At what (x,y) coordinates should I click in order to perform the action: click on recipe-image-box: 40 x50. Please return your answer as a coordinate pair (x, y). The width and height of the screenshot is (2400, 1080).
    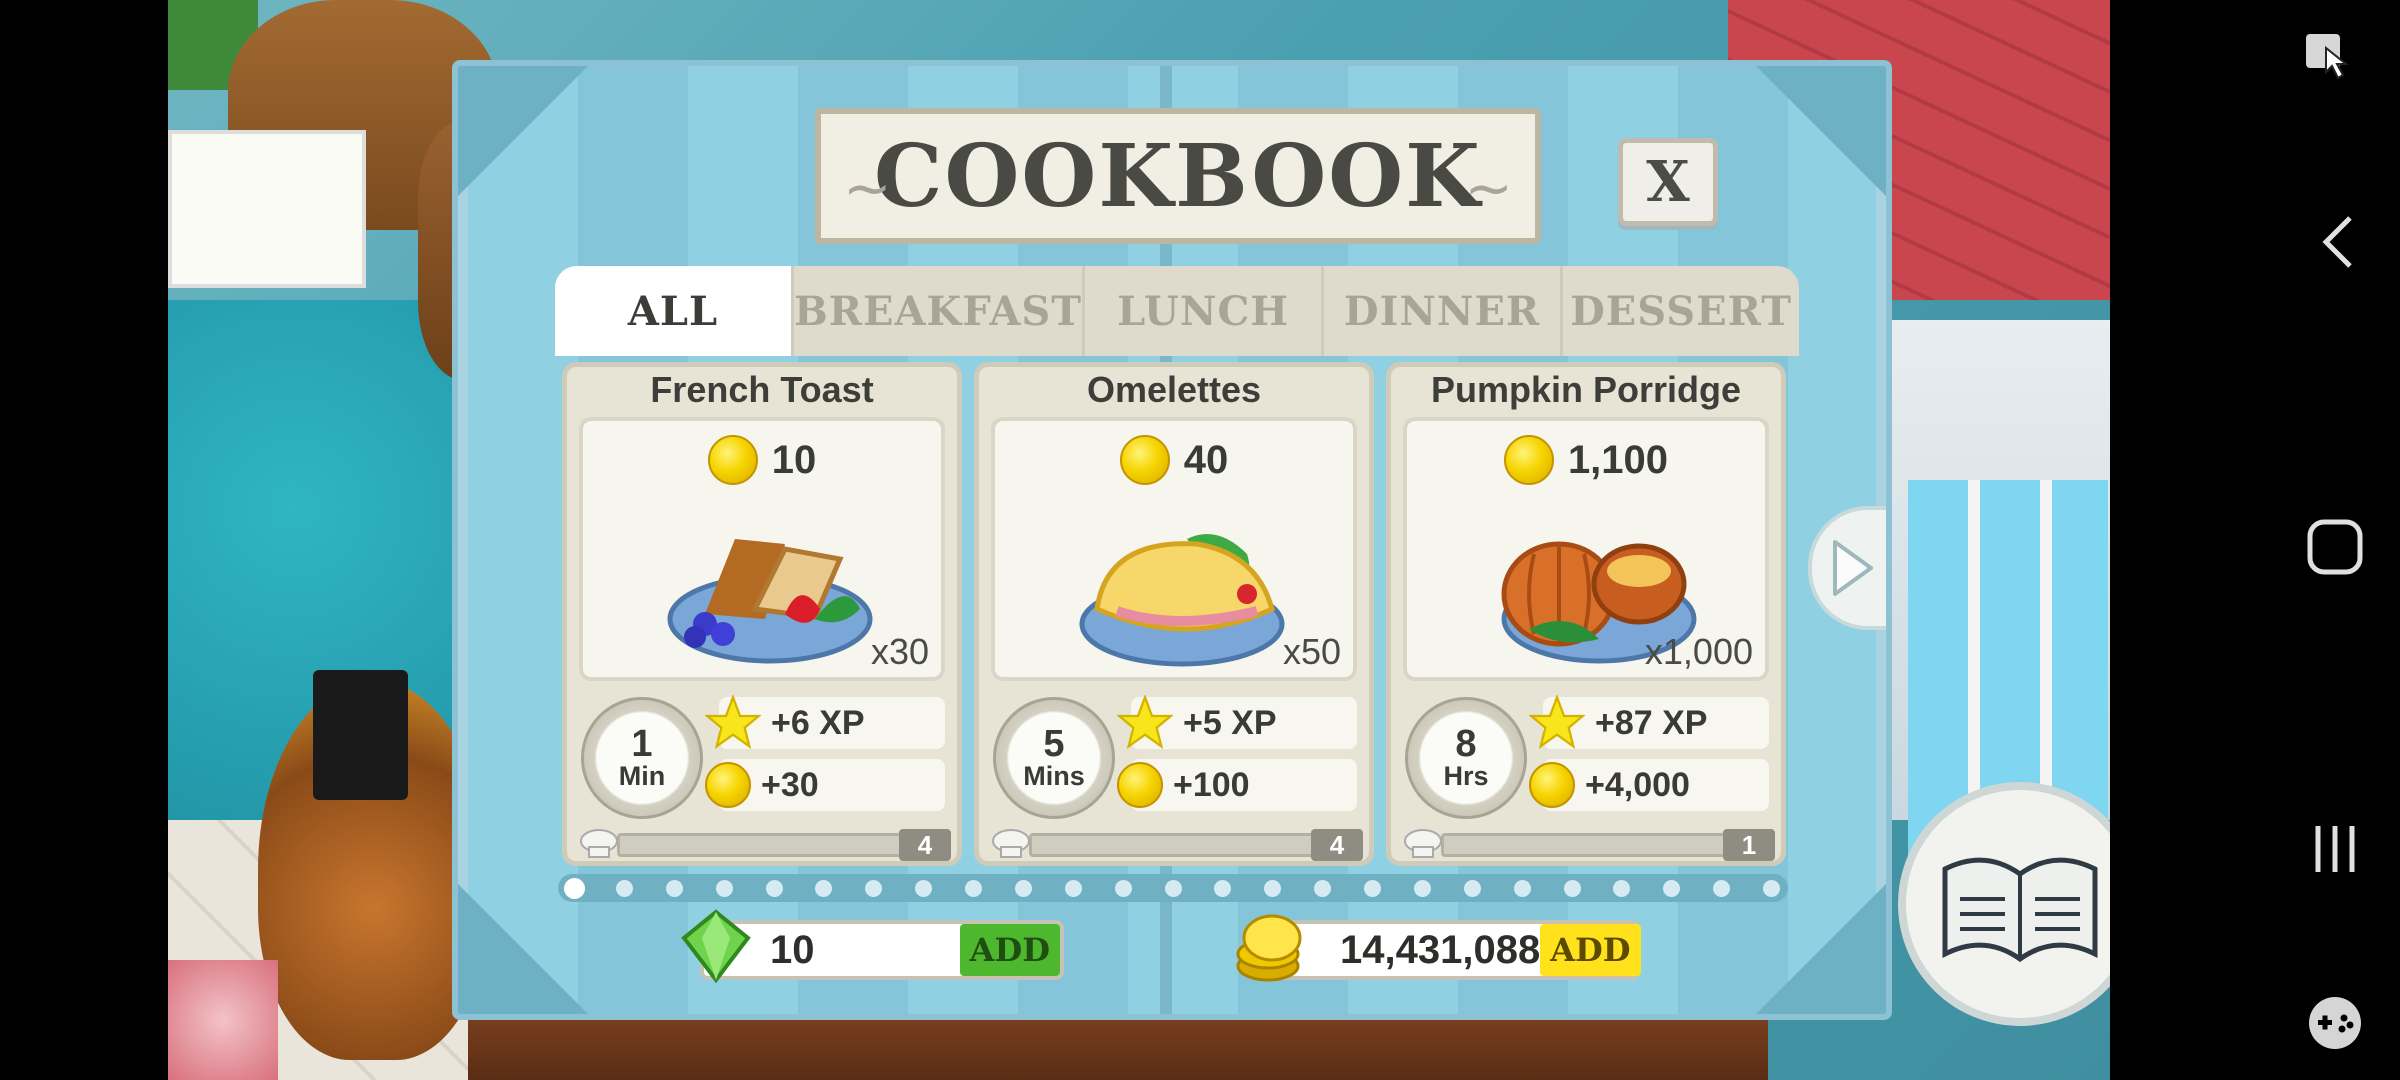
    Looking at the image, I should click on (1174, 549).